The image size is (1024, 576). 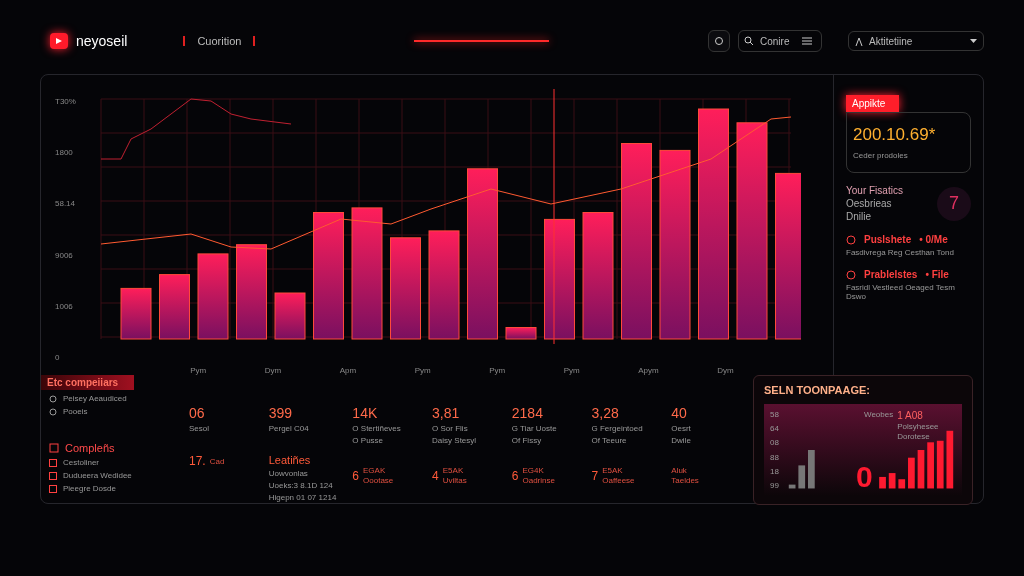 What do you see at coordinates (281, 413) in the screenshot?
I see `stat-value: 399` at bounding box center [281, 413].